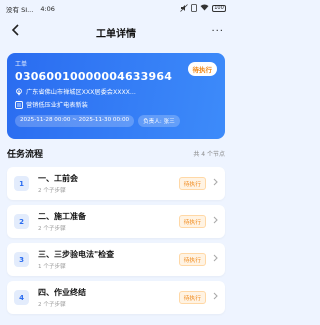  I want to click on chevron-left-icon, so click(15, 32).